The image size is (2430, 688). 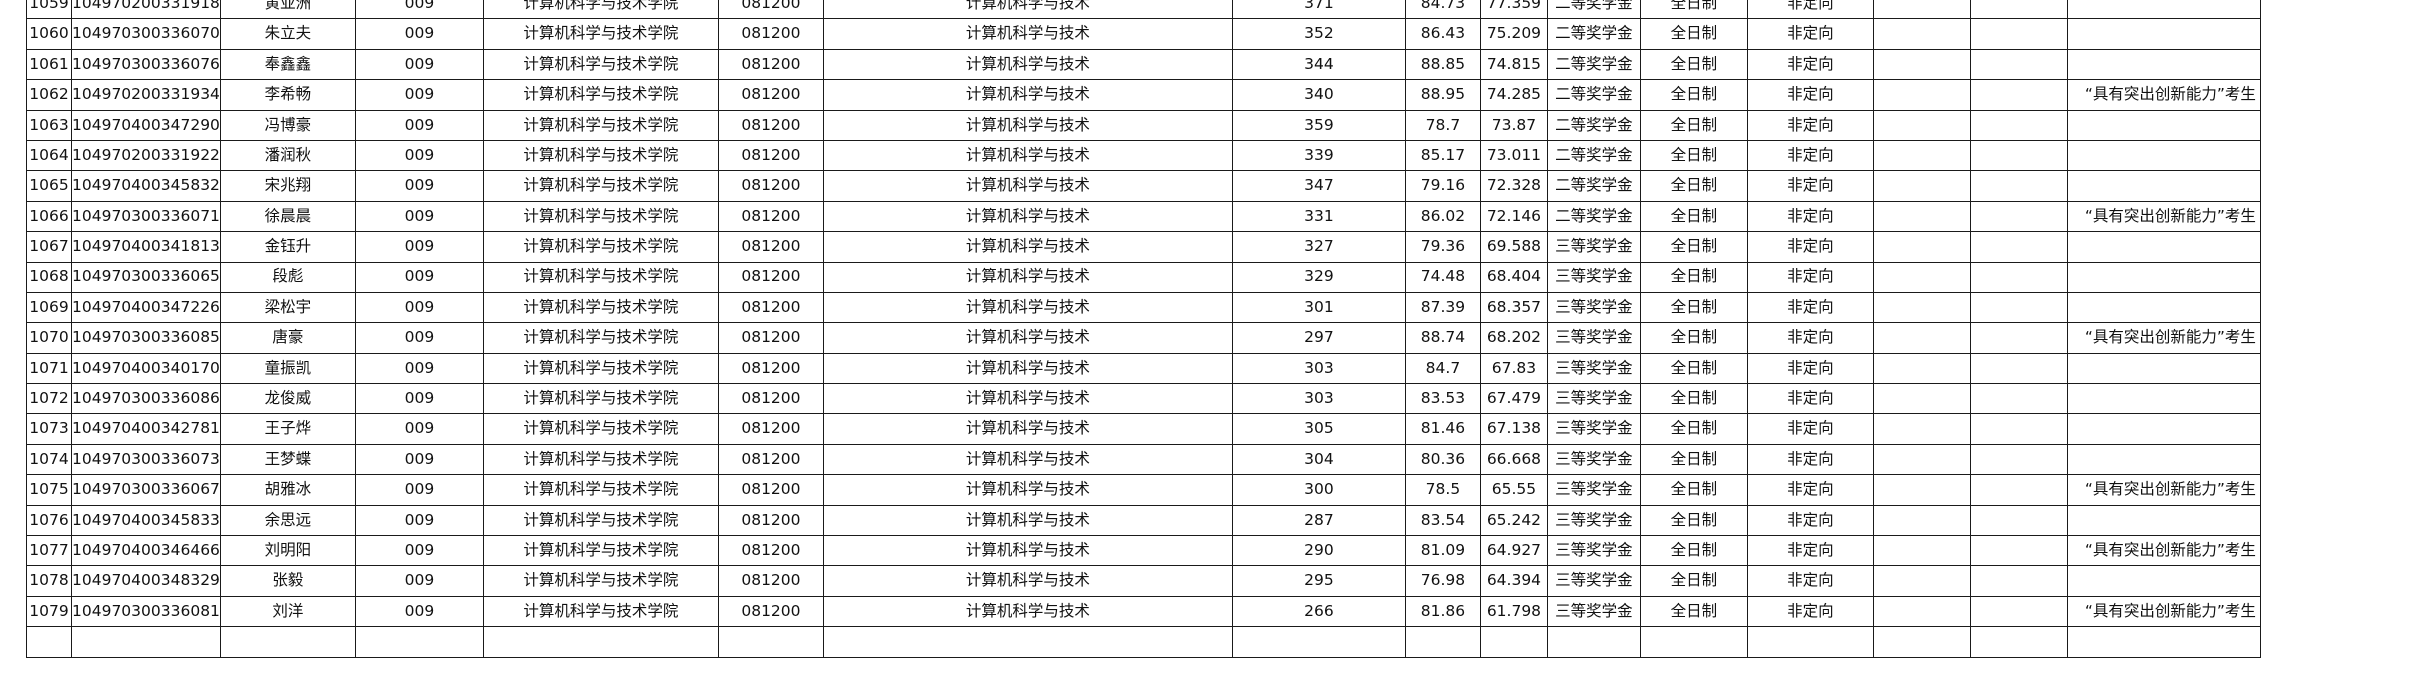 I want to click on total-score-cell: 67.83, so click(x=1513, y=368).